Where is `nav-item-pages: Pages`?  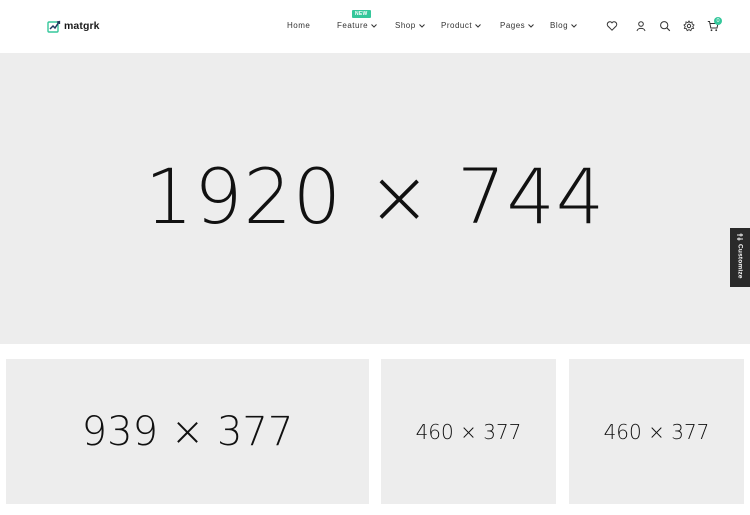
nav-item-pages: Pages is located at coordinates (517, 25).